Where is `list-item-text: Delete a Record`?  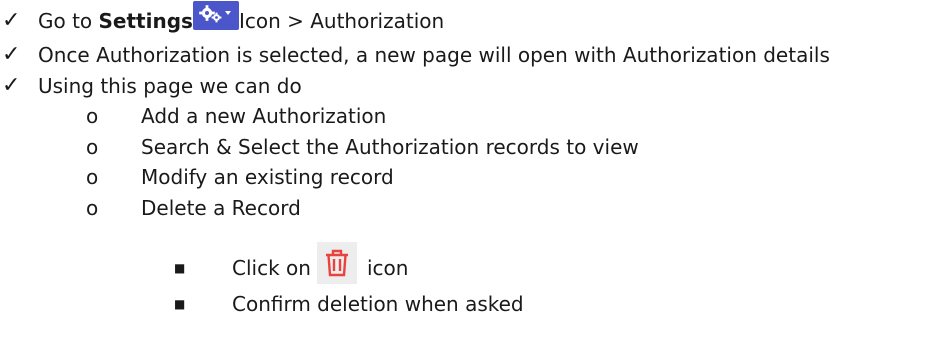 list-item-text: Delete a Record is located at coordinates (221, 208).